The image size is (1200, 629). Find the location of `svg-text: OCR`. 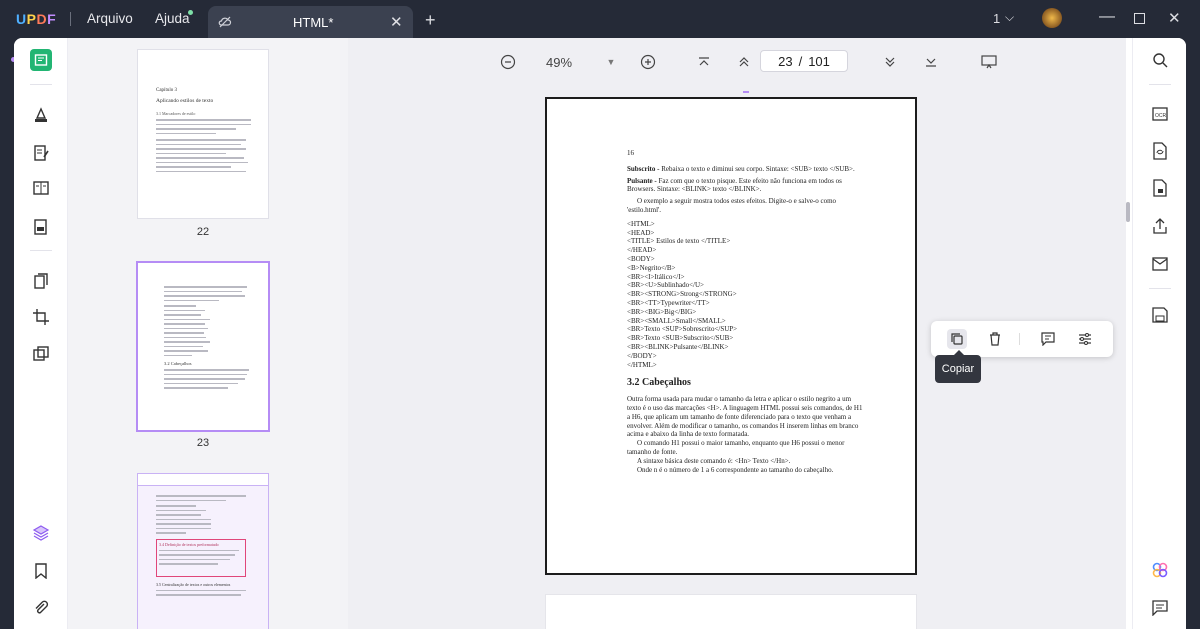

svg-text: OCR is located at coordinates (1161, 116).